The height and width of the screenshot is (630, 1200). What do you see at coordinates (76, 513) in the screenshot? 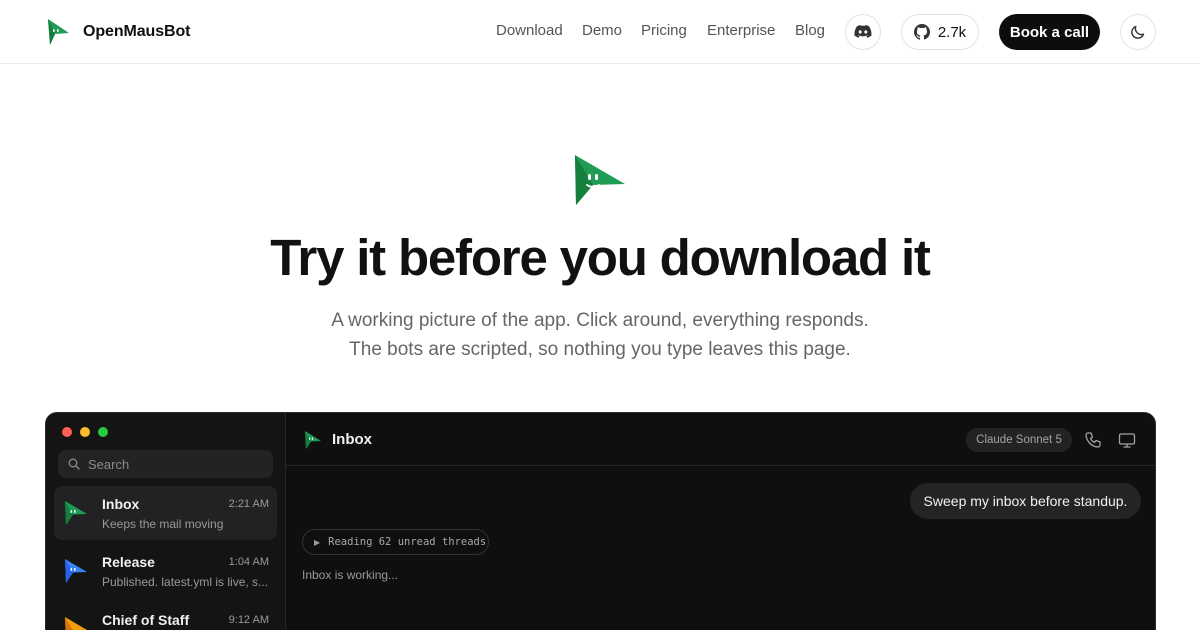
I see `inbox-bot-avatar-icon` at bounding box center [76, 513].